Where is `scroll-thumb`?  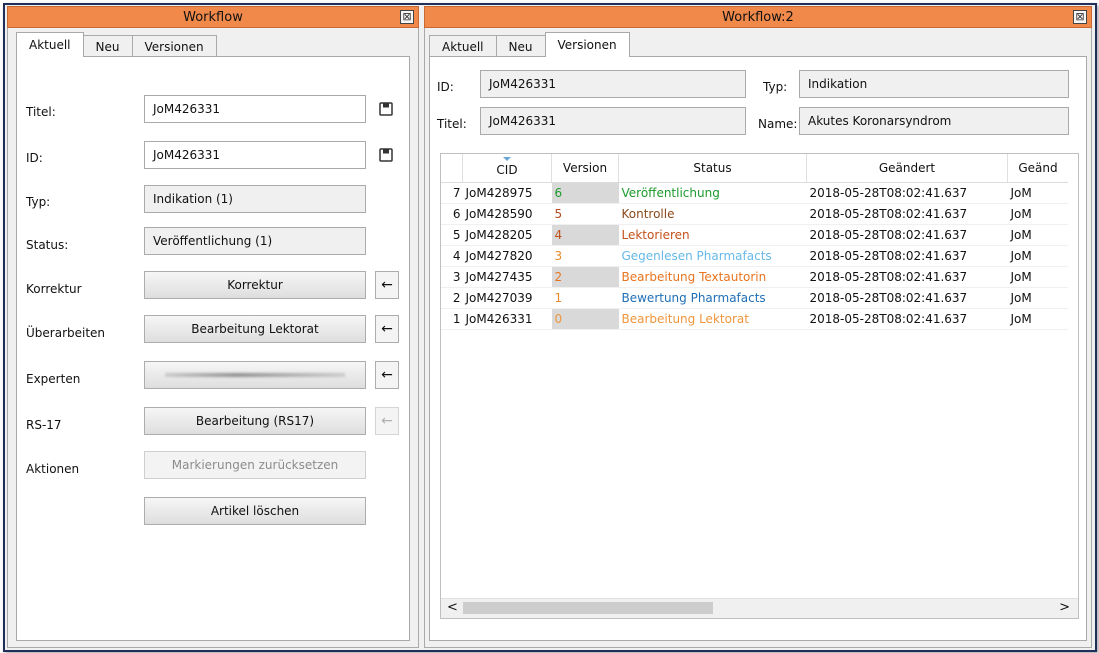
scroll-thumb is located at coordinates (588, 608).